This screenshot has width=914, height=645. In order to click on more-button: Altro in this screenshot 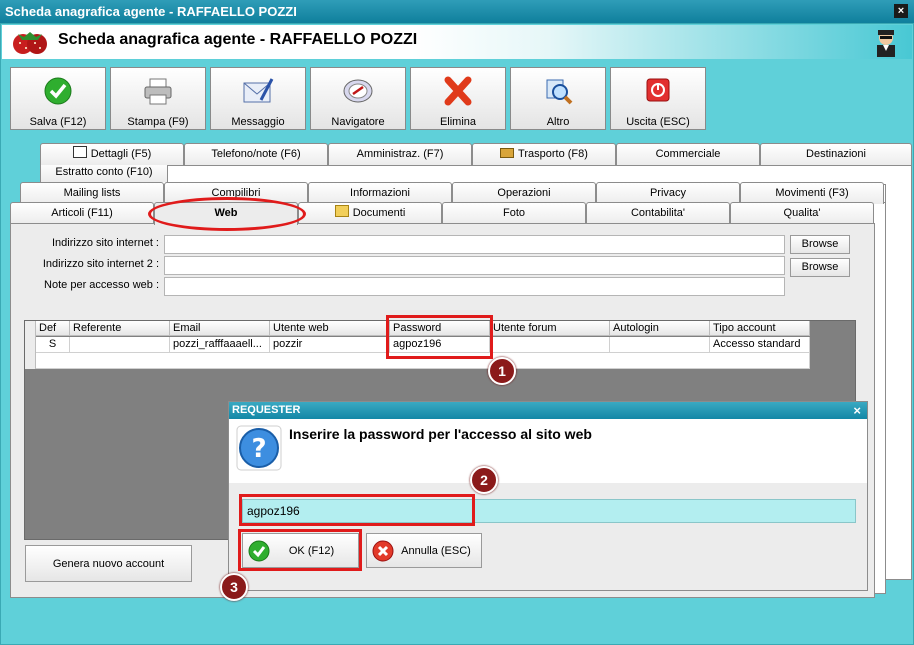, I will do `click(558, 98)`.